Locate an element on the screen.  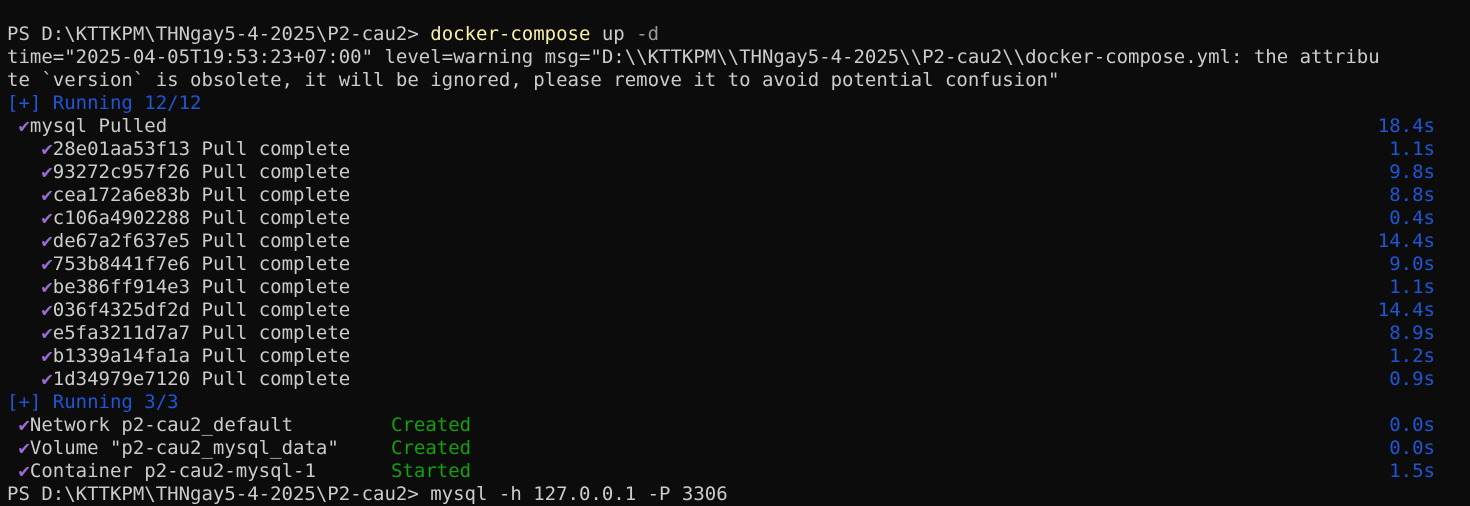
layer-row: ✔cea172a6e83b Pull complete 8.8s is located at coordinates (735, 195).